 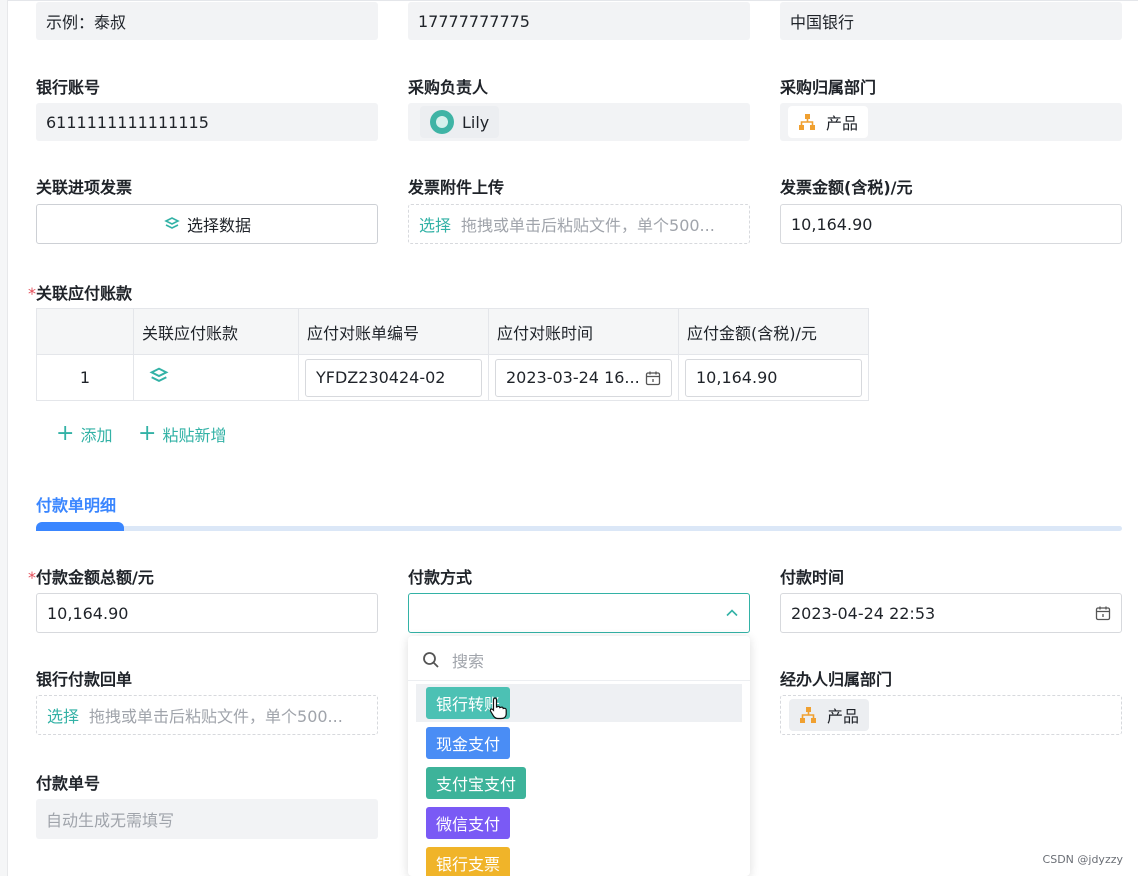 I want to click on add-label: 添加, so click(x=96, y=435).